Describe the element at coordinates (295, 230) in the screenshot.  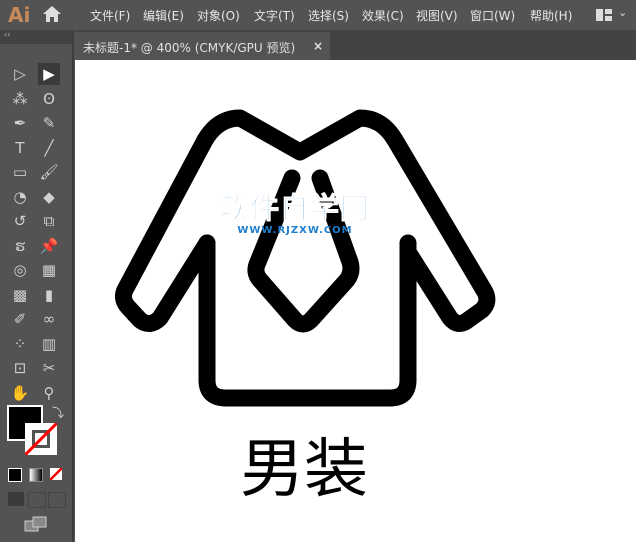
I see `watermark-url: WWW.RJZXW.COM` at that location.